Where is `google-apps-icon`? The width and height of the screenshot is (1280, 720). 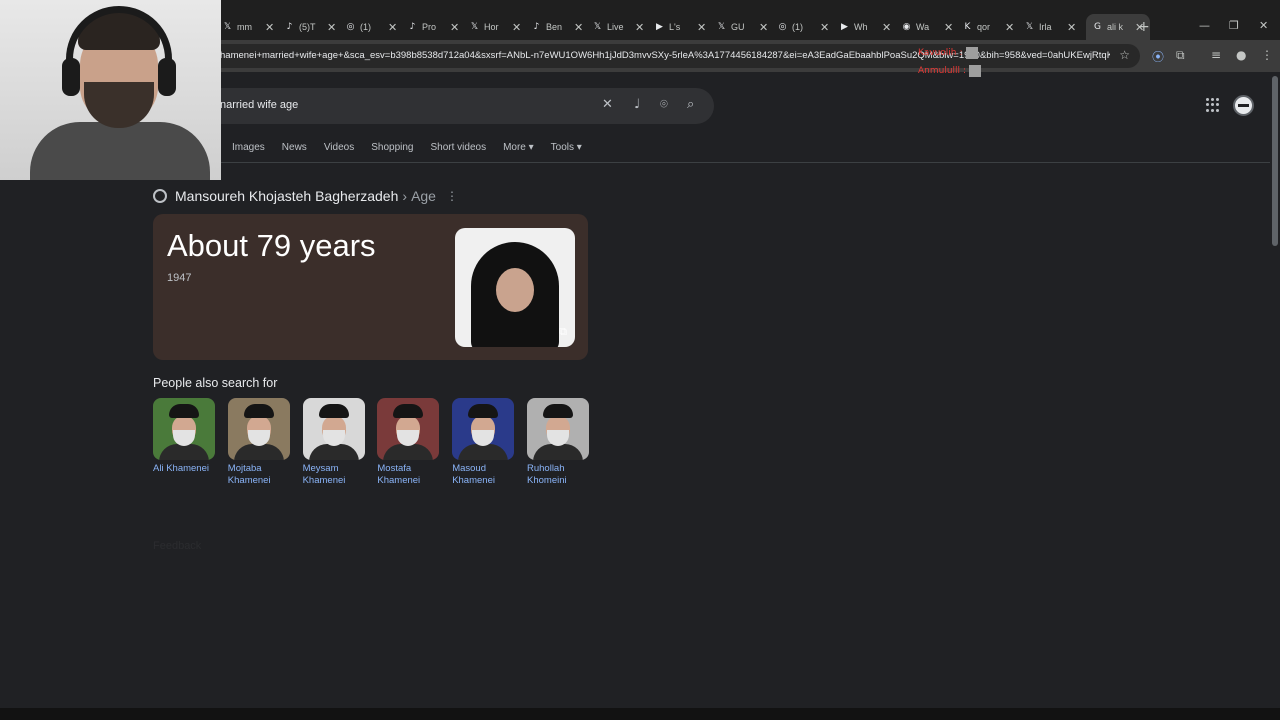
google-apps-icon is located at coordinates (1213, 105).